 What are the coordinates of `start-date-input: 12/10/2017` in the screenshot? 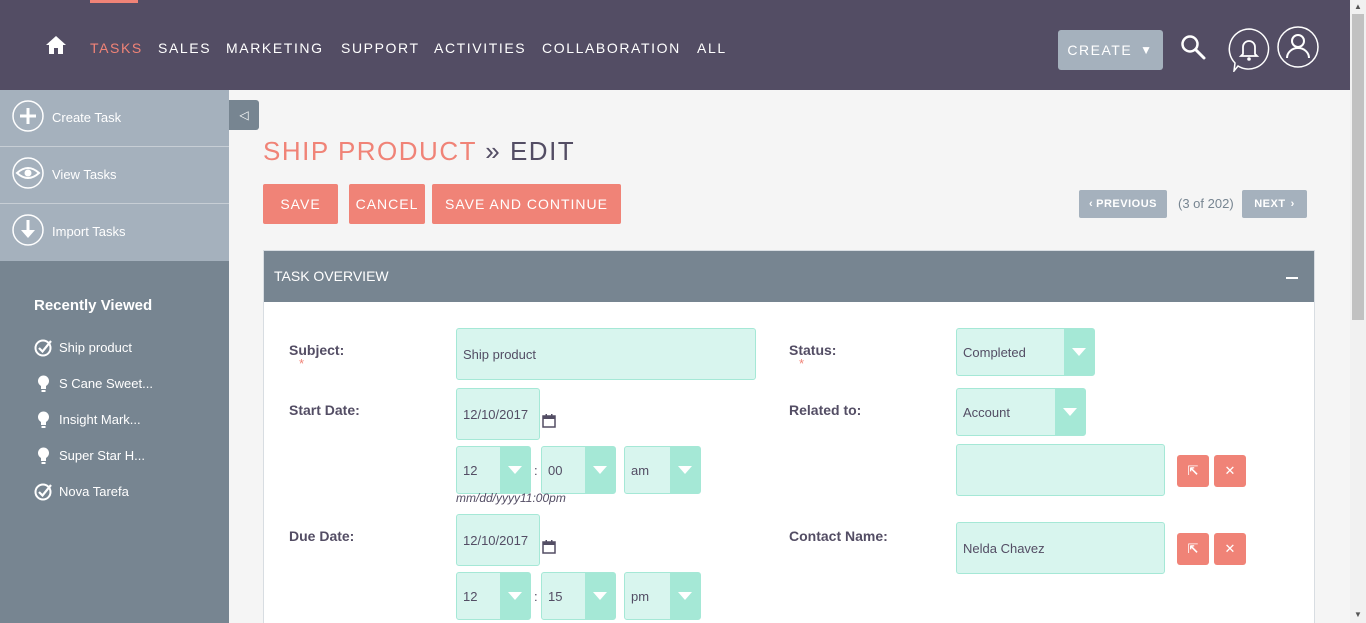 It's located at (498, 414).